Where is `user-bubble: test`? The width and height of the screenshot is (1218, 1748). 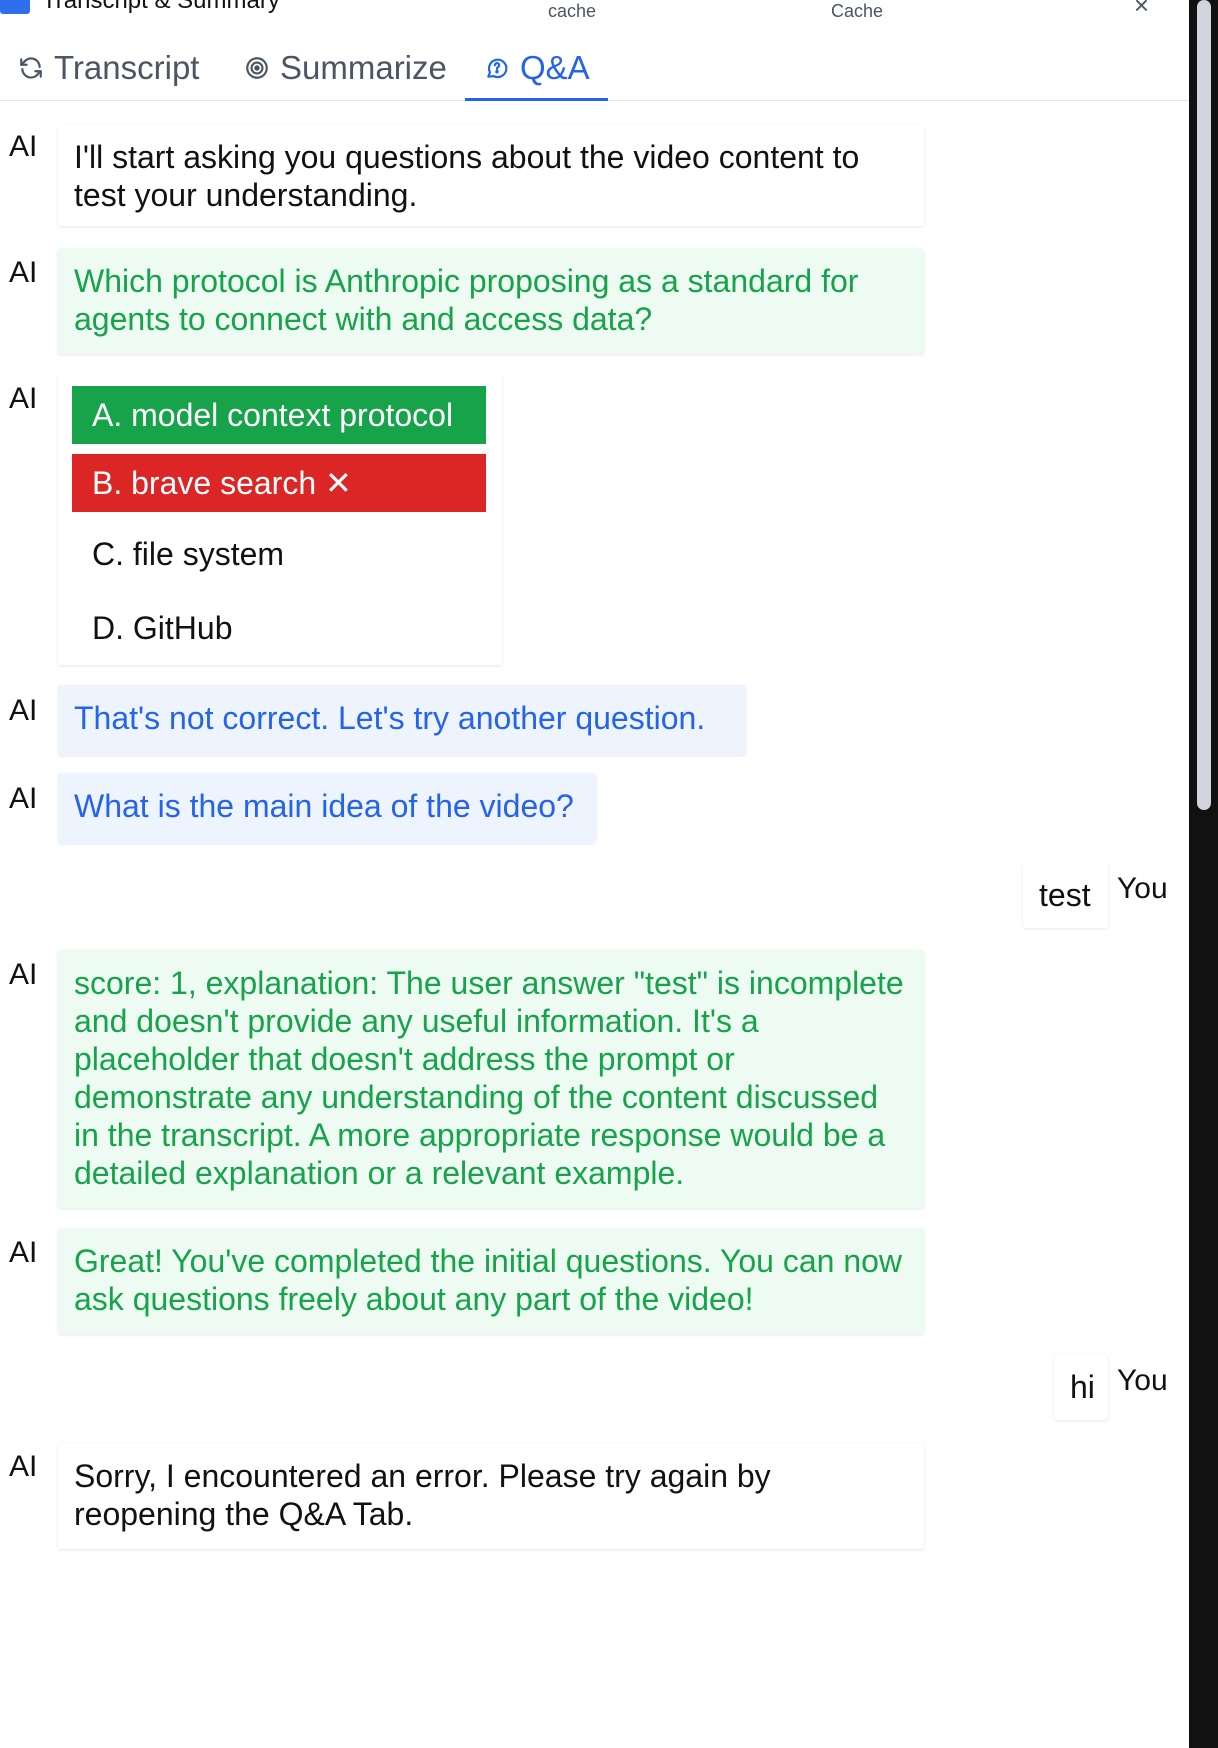 user-bubble: test is located at coordinates (1065, 895).